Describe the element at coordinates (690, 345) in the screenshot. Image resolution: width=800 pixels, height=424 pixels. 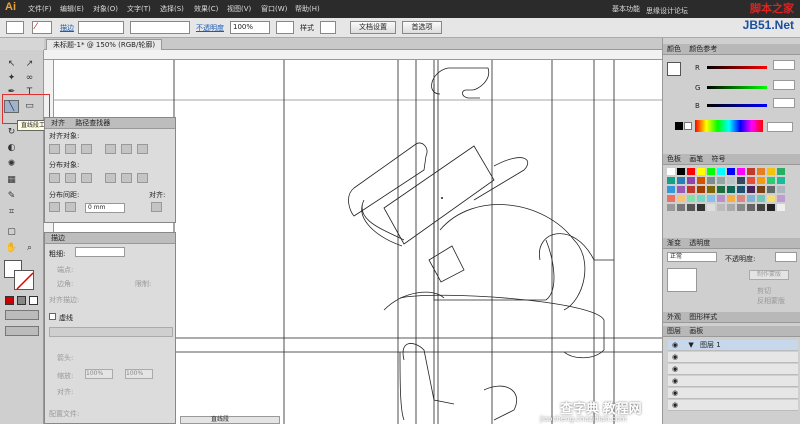
I see `expand-arrow-icon: ▼` at that location.